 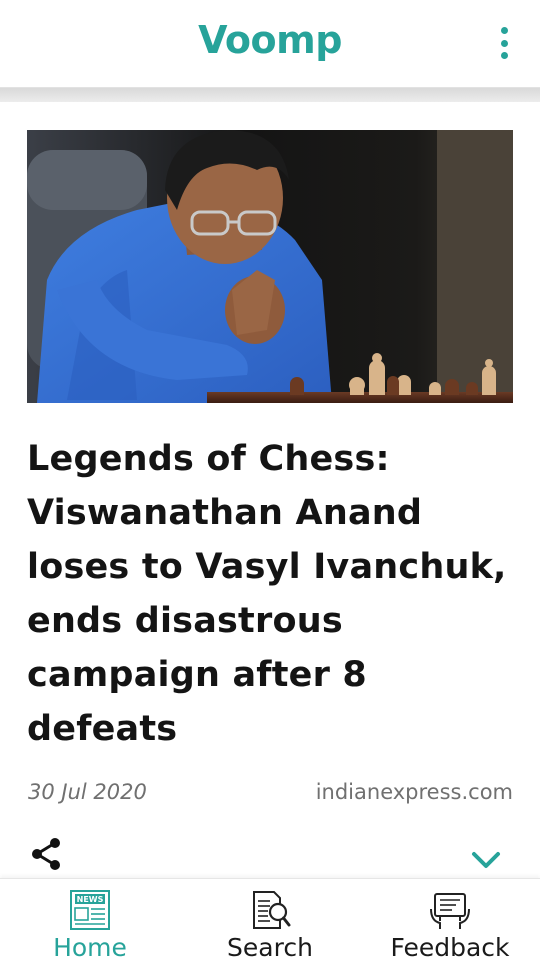 What do you see at coordinates (87, 792) in the screenshot?
I see `article-date: 30 Jul 2020` at bounding box center [87, 792].